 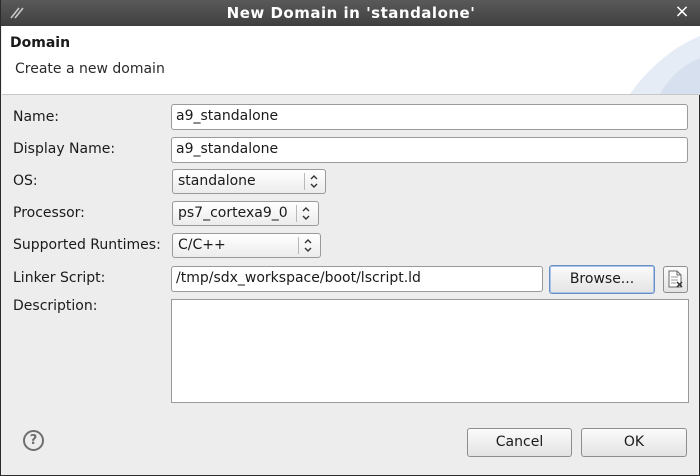 What do you see at coordinates (429, 117) in the screenshot?
I see `name-input: a9_standalone` at bounding box center [429, 117].